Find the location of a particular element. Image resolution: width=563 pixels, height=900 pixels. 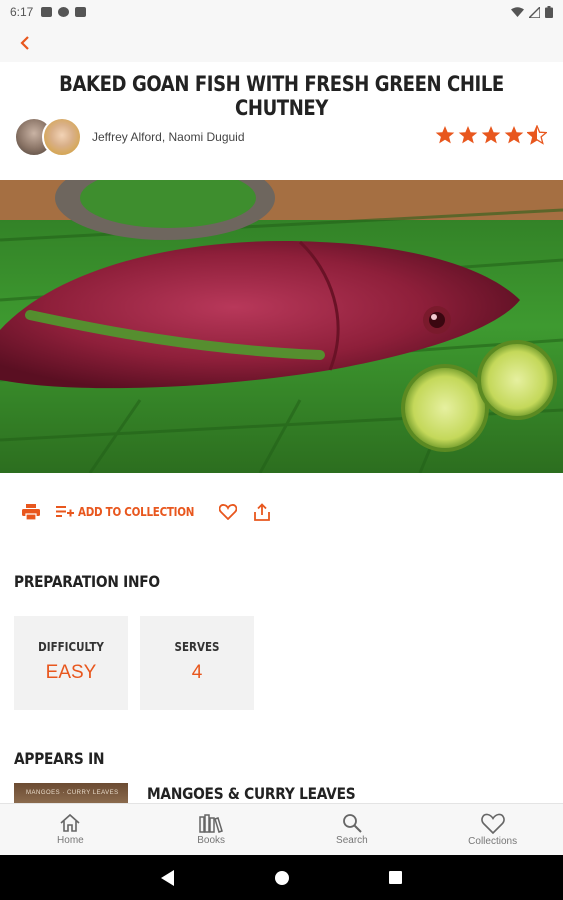

nav-search: Search is located at coordinates (352, 829).